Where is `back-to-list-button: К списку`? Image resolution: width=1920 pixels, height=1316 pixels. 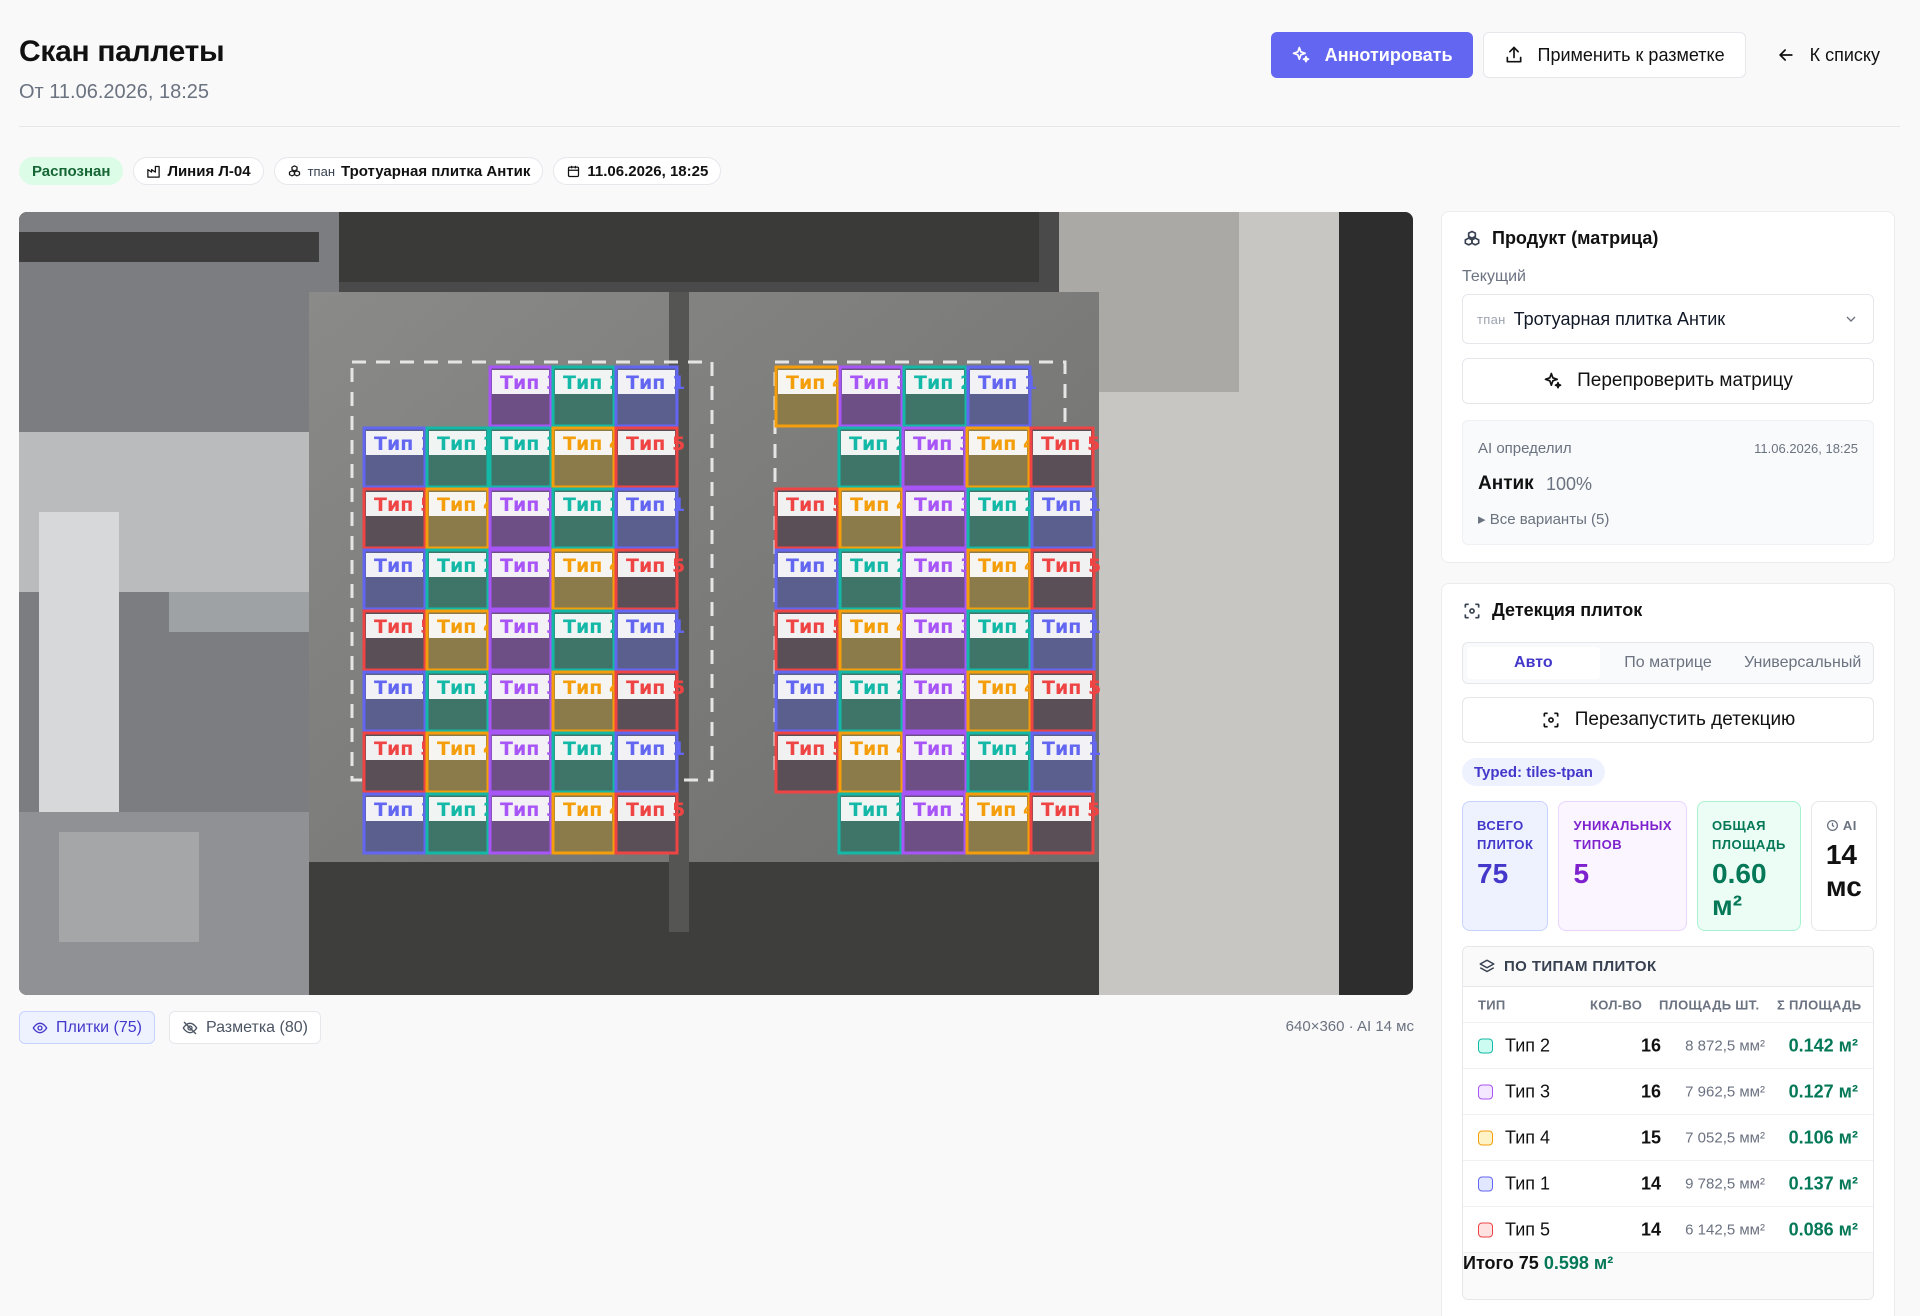 back-to-list-button: К списку is located at coordinates (1828, 55).